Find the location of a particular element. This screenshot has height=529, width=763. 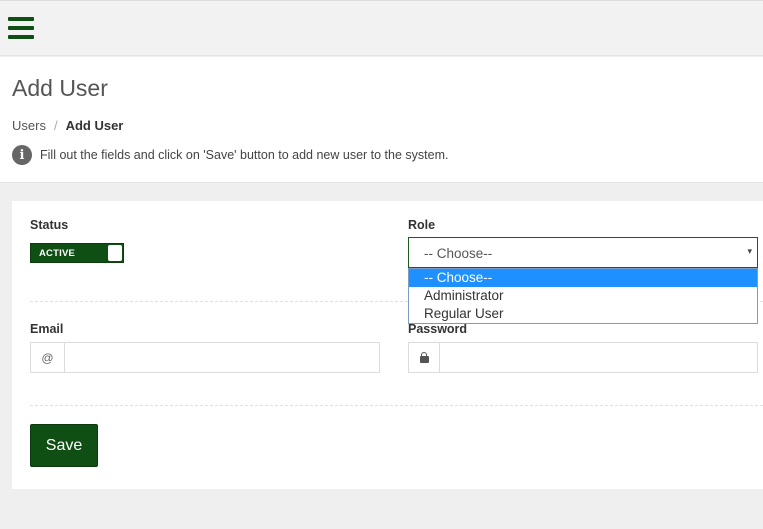

status-label: Status is located at coordinates (49, 225).